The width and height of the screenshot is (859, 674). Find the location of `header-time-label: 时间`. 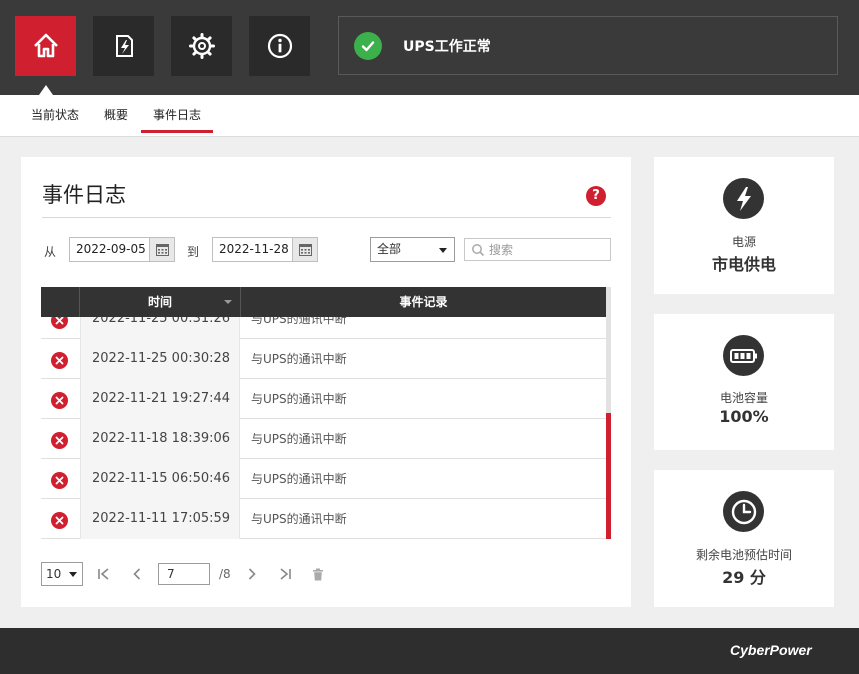

header-time-label: 时间 is located at coordinates (159, 302).